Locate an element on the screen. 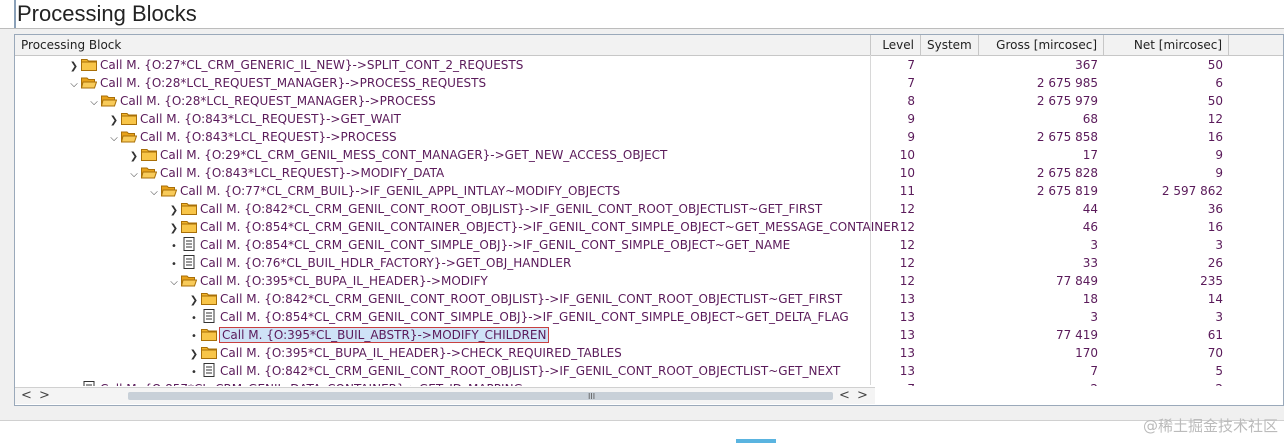 The height and width of the screenshot is (443, 1284). title-bar: Processing Blocks is located at coordinates (642, 14).